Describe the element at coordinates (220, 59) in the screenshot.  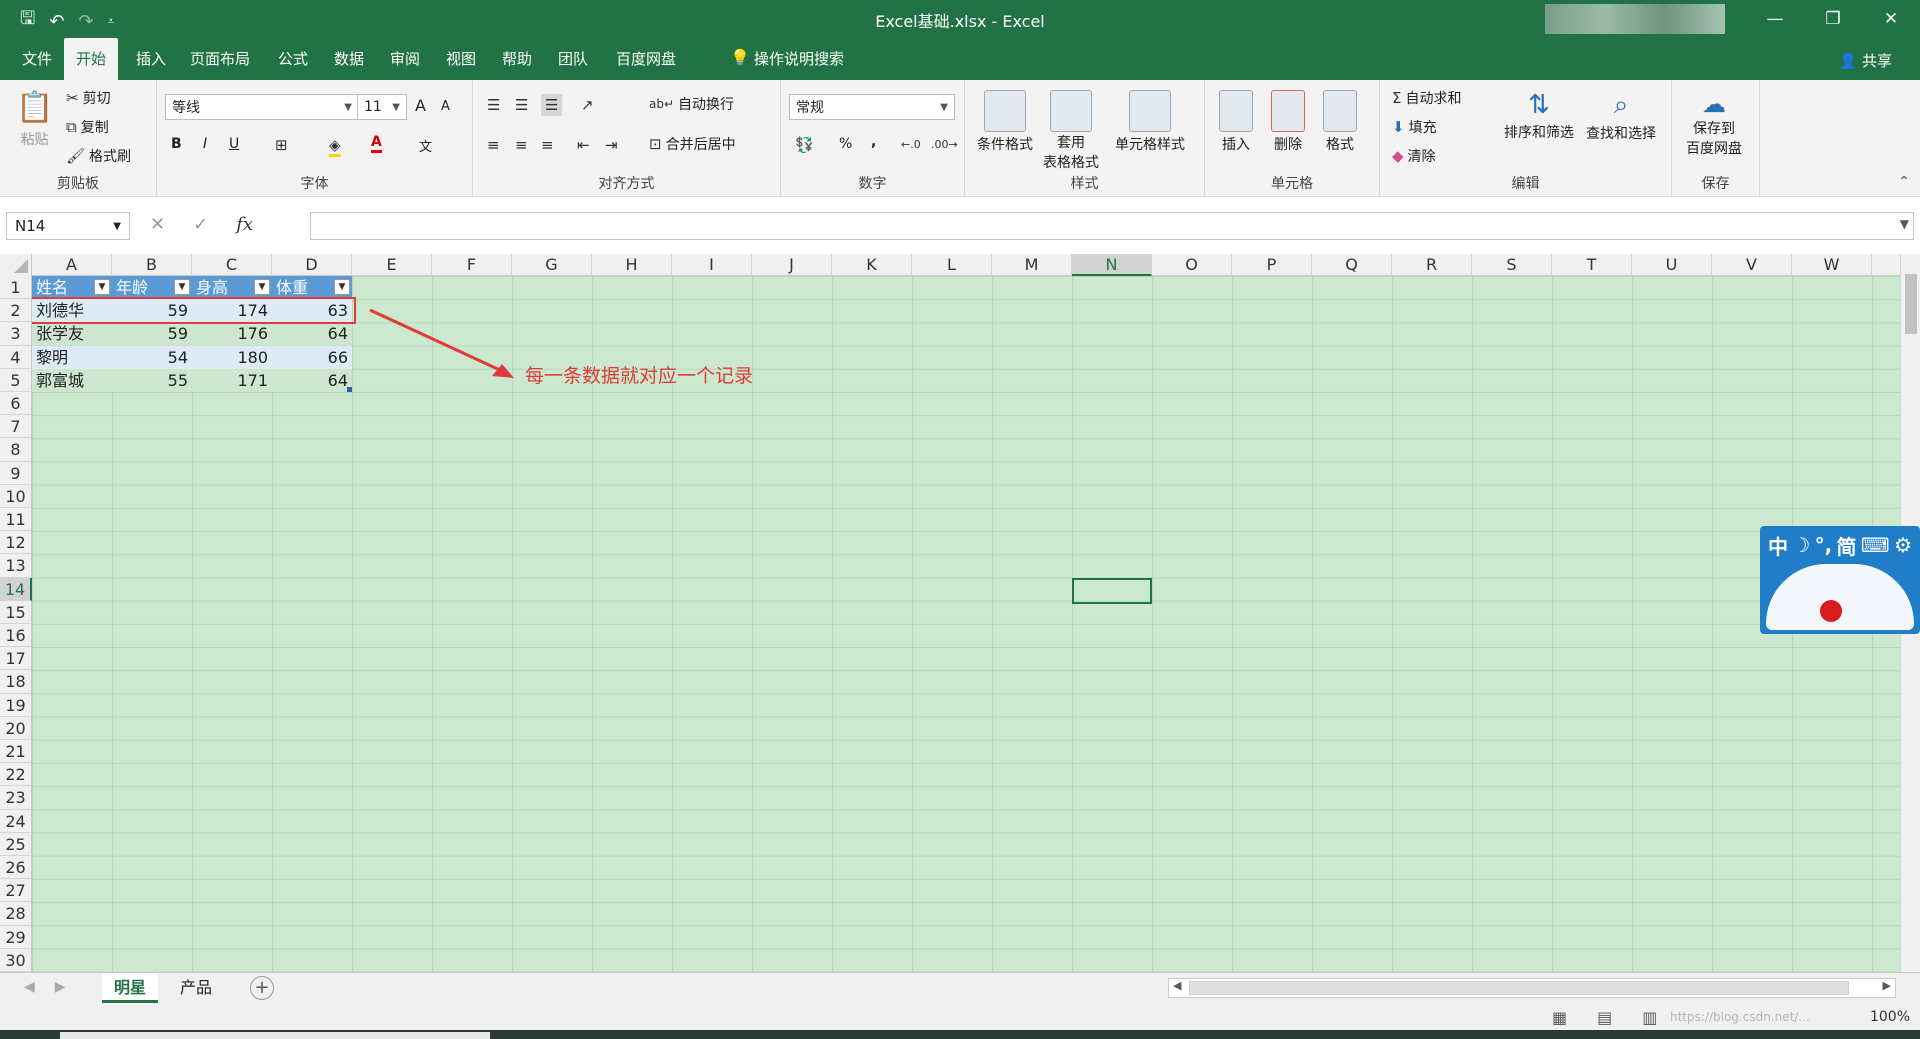
I see `tab-3: 页面布局` at that location.